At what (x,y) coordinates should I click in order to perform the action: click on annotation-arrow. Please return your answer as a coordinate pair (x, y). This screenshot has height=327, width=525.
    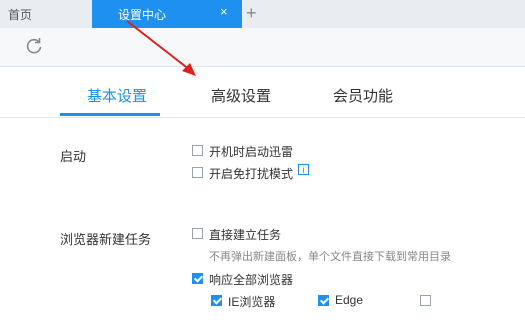
    Looking at the image, I should click on (161, 48).